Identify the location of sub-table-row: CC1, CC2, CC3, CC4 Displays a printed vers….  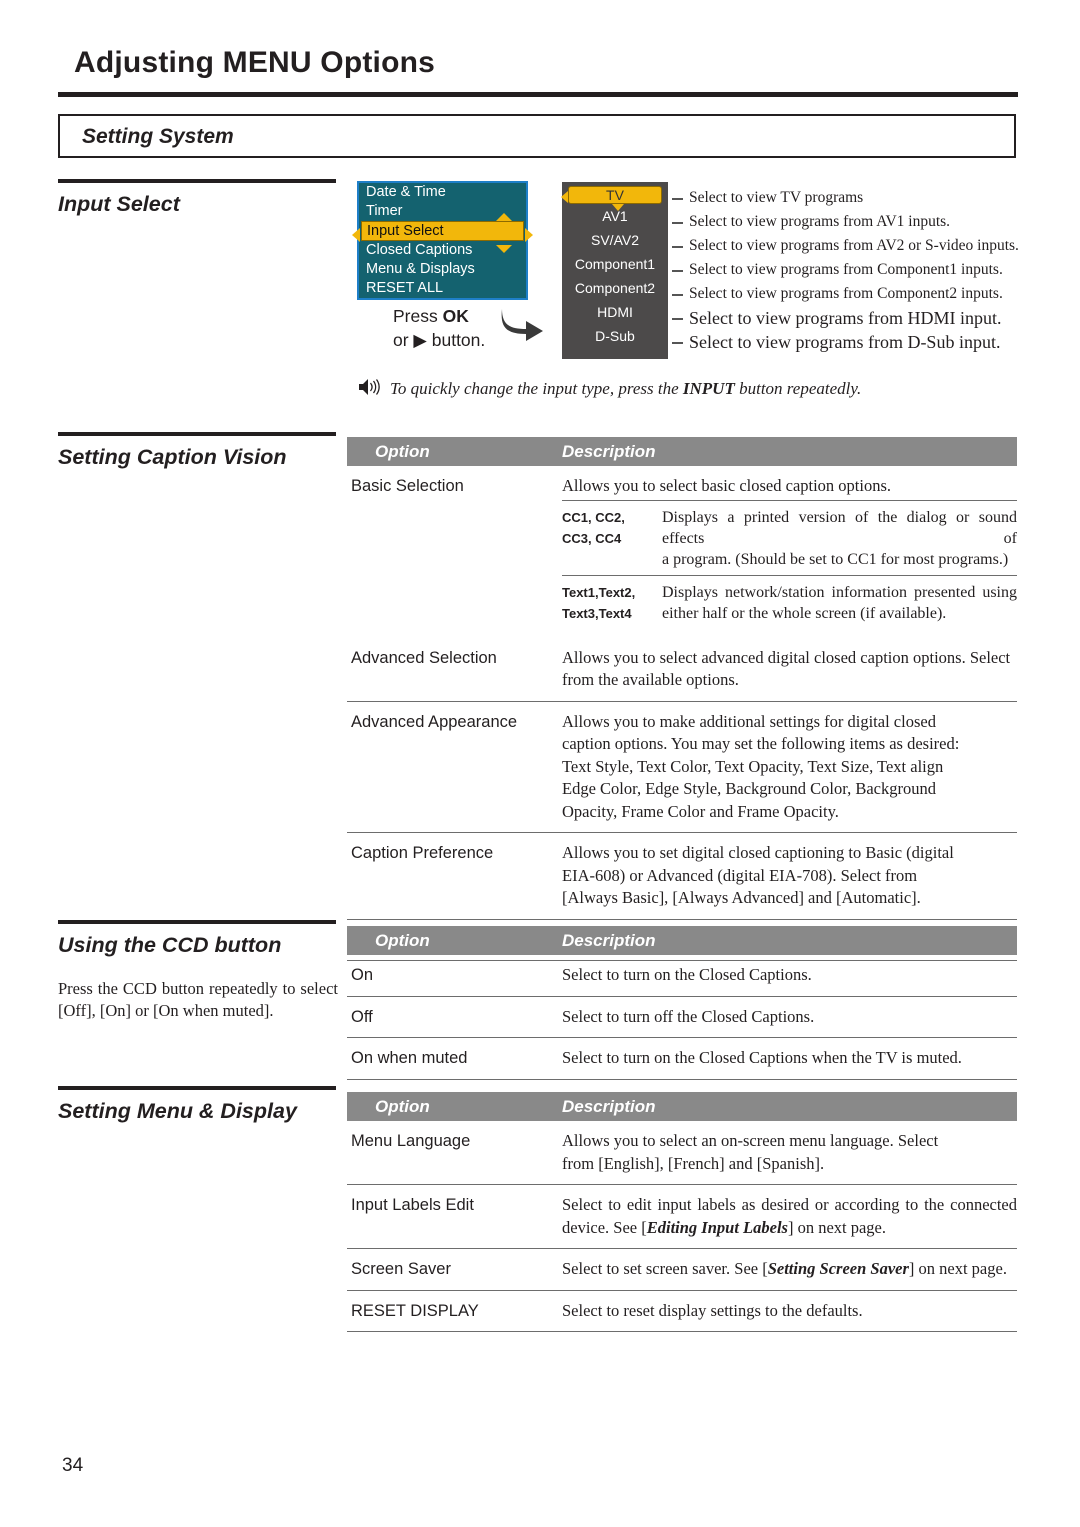
(789, 537).